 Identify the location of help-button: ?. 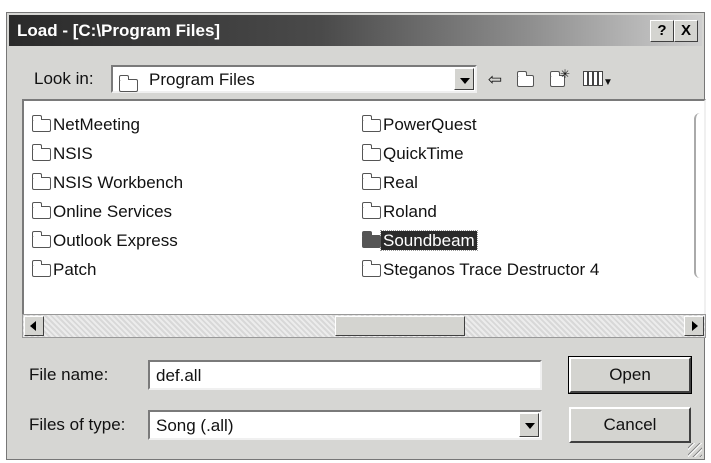
(662, 31).